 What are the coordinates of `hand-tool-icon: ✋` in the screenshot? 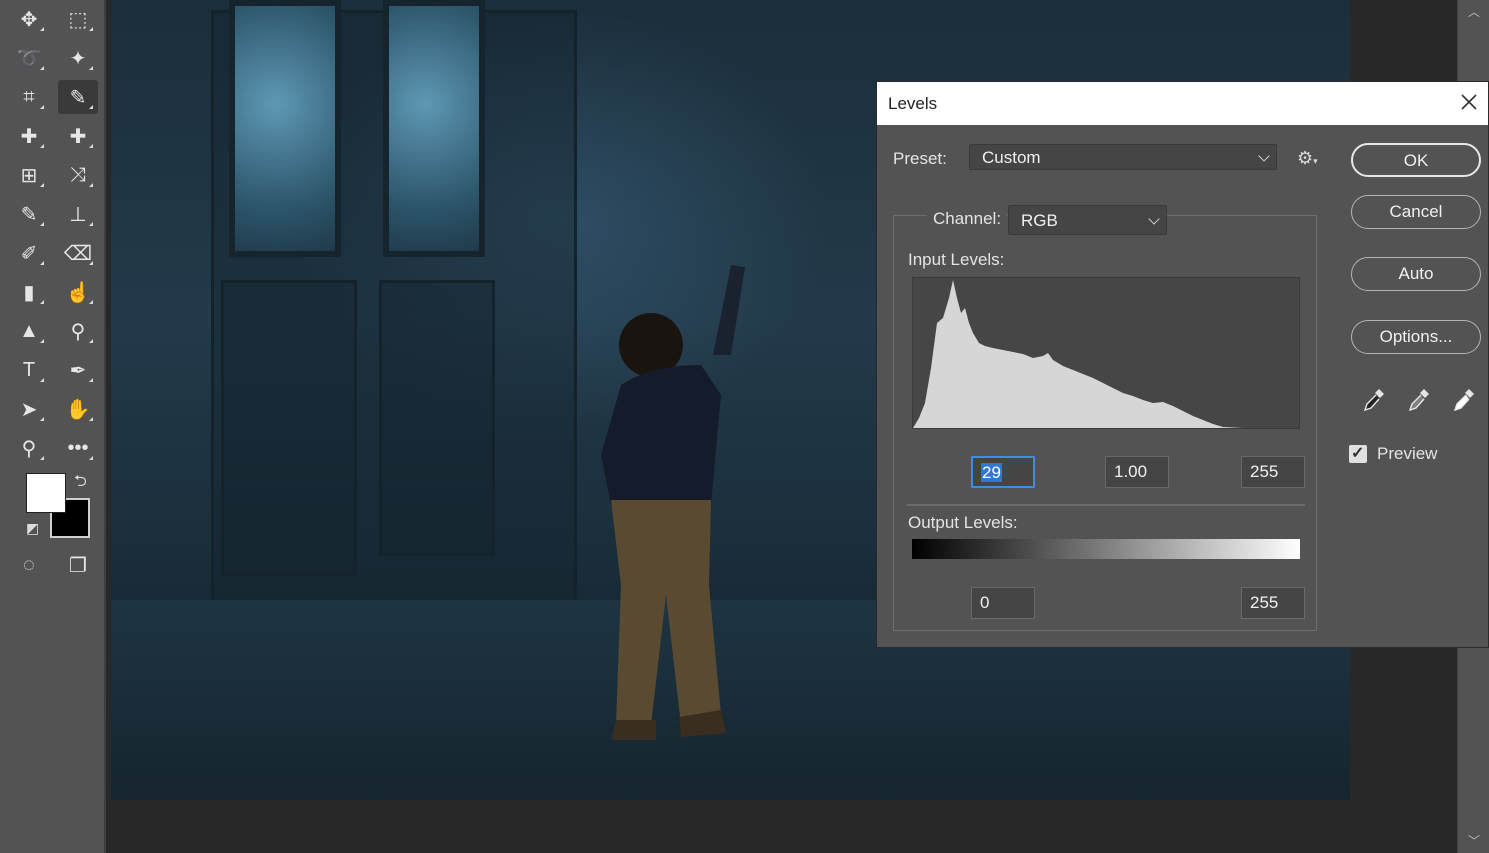 It's located at (78, 409).